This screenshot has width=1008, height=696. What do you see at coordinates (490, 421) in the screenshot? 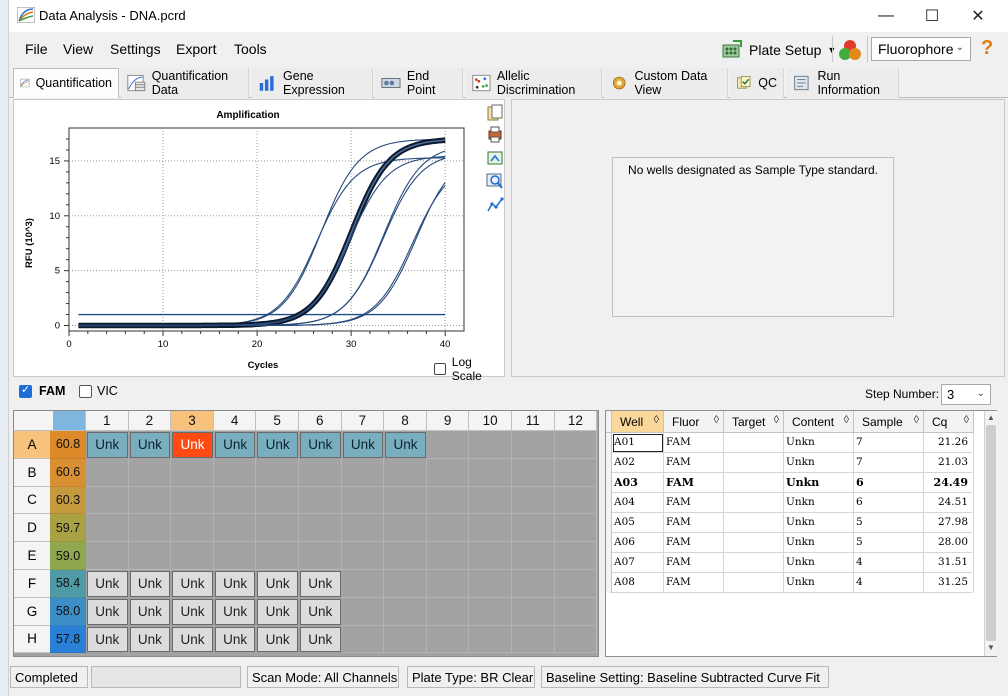
I see `plate-column-header: 10` at bounding box center [490, 421].